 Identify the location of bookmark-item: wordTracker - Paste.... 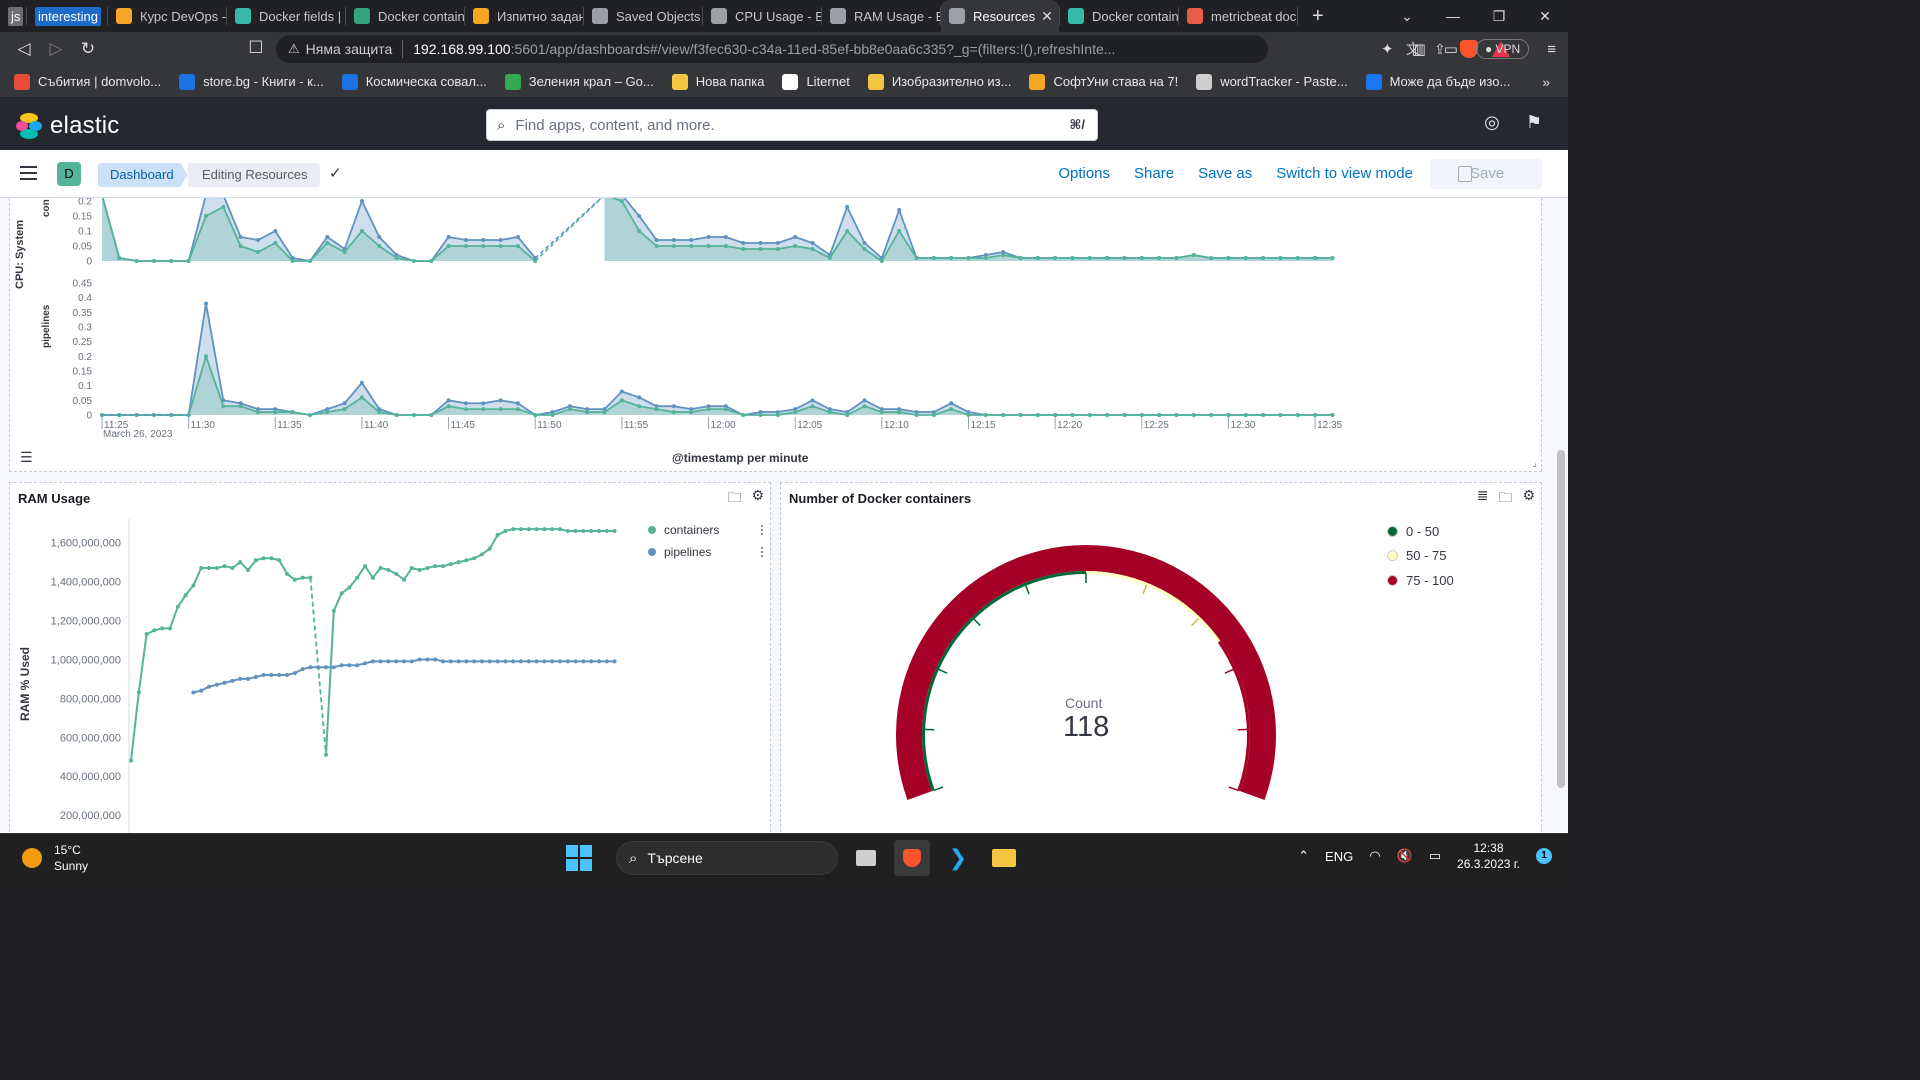
(1272, 81).